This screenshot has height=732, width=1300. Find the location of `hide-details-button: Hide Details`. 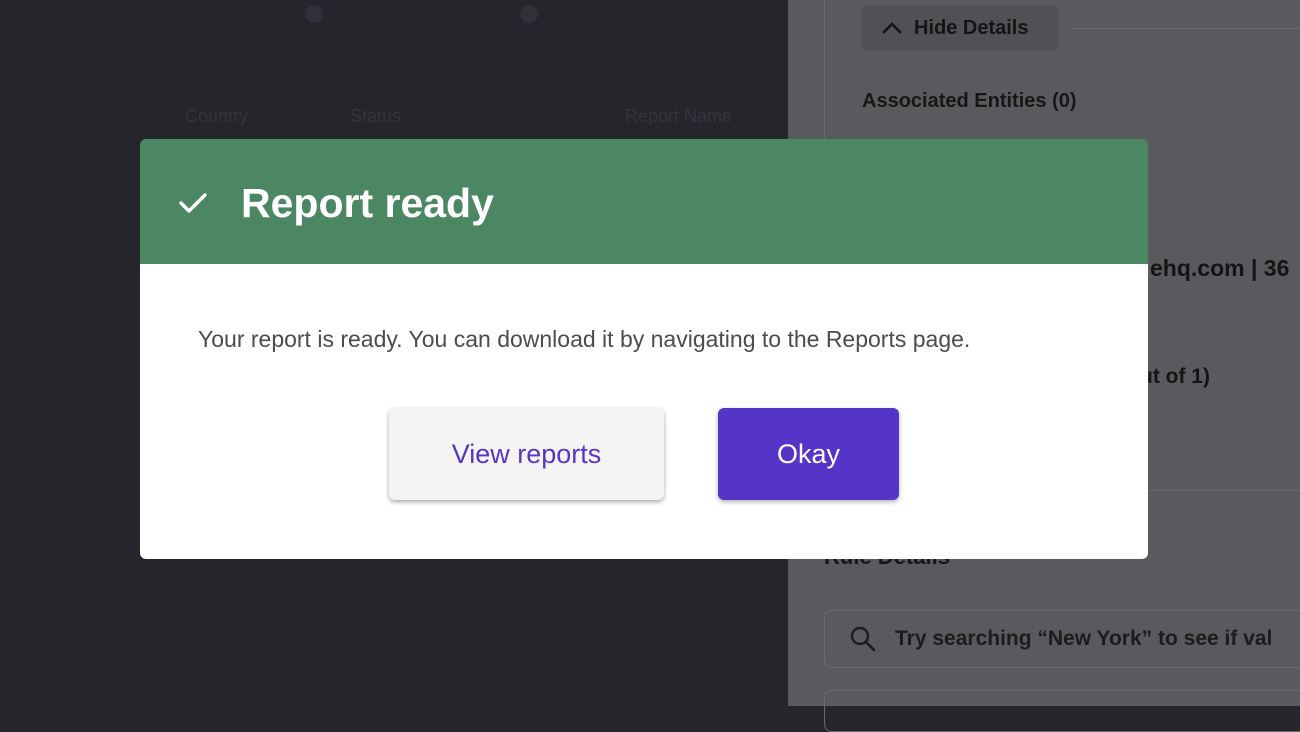

hide-details-button: Hide Details is located at coordinates (960, 28).